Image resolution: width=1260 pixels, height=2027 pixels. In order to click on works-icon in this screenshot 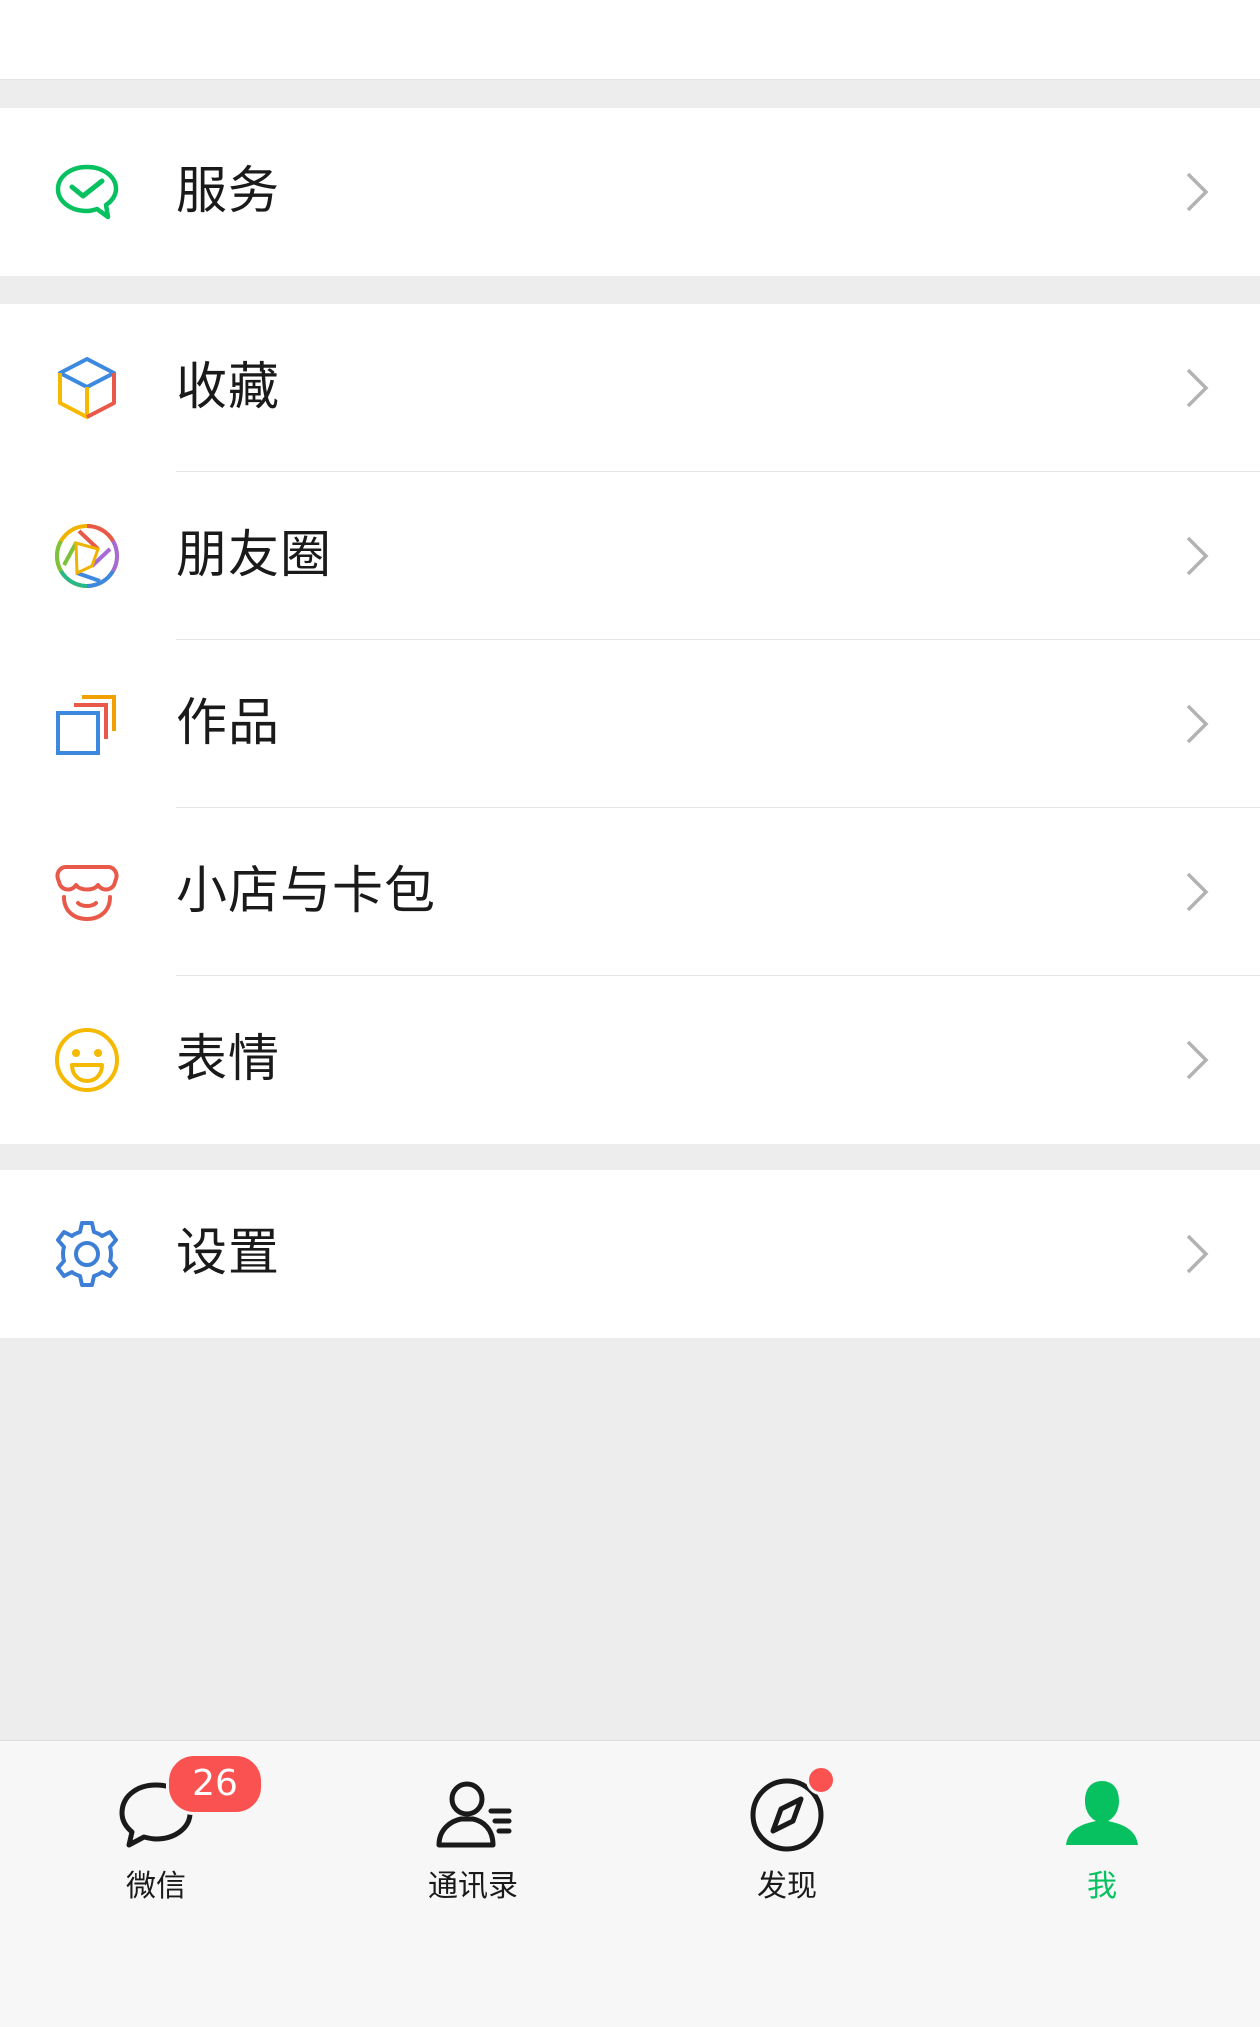, I will do `click(87, 724)`.